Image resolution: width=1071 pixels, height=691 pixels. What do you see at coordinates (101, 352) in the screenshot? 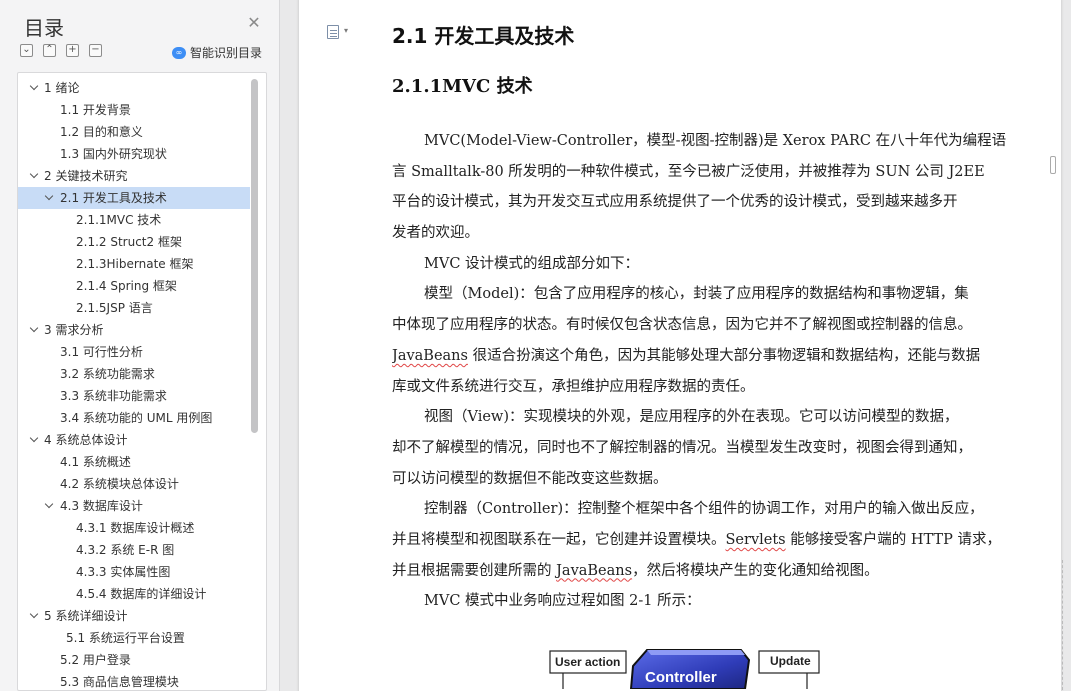
I see `toc-item-label: 3.1 可行性分析` at bounding box center [101, 352].